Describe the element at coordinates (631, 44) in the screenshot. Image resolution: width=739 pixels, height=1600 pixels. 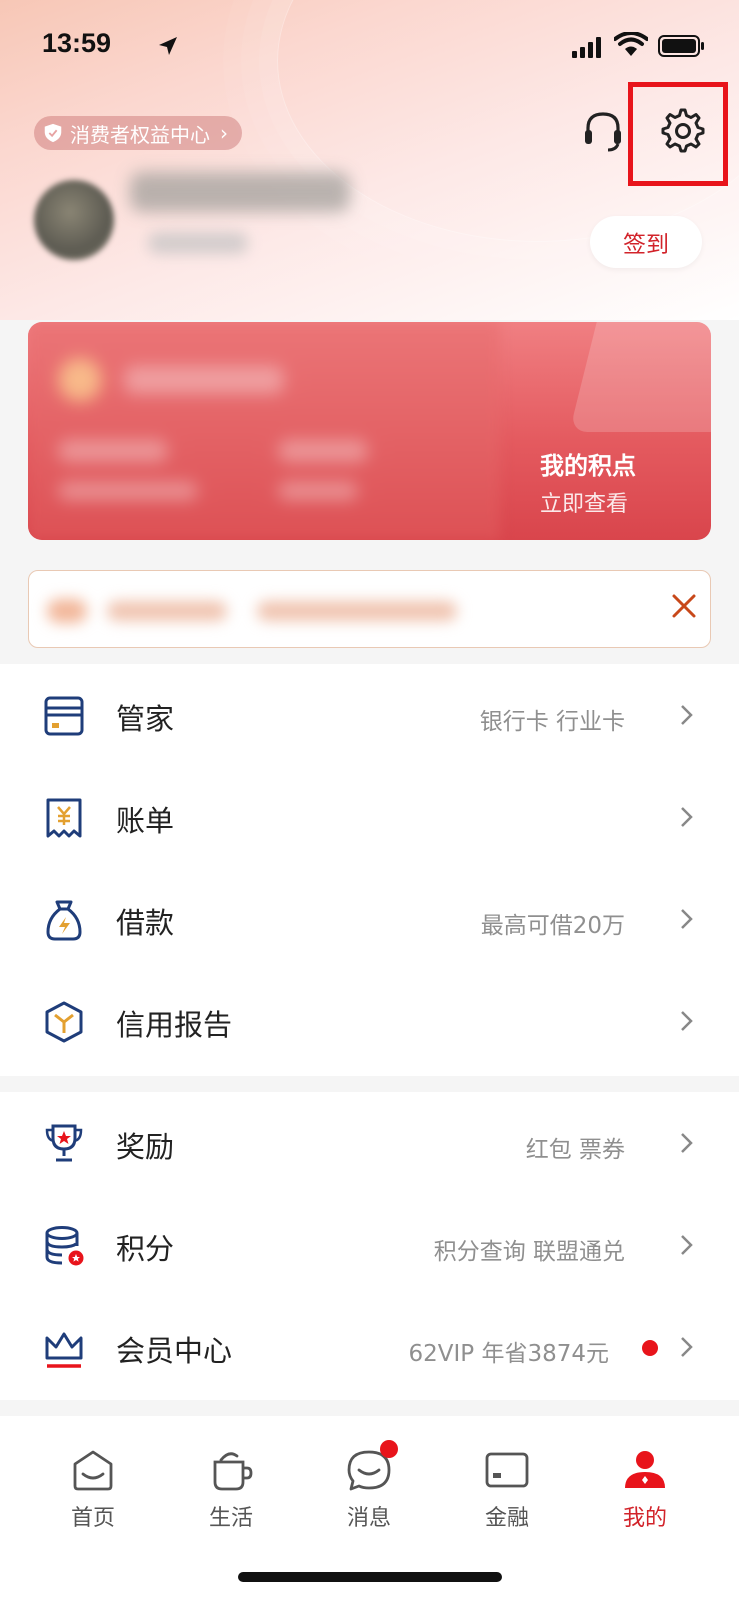
I see `wifi-icon` at that location.